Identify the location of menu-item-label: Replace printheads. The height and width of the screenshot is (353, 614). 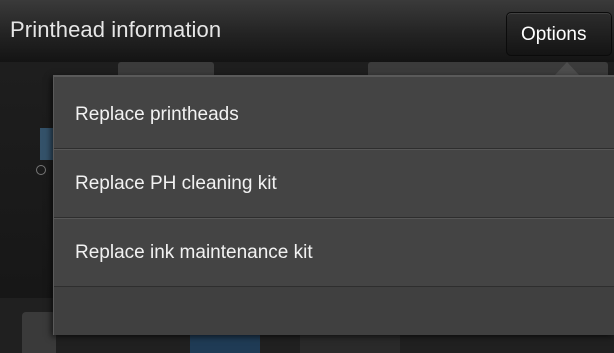
(157, 114).